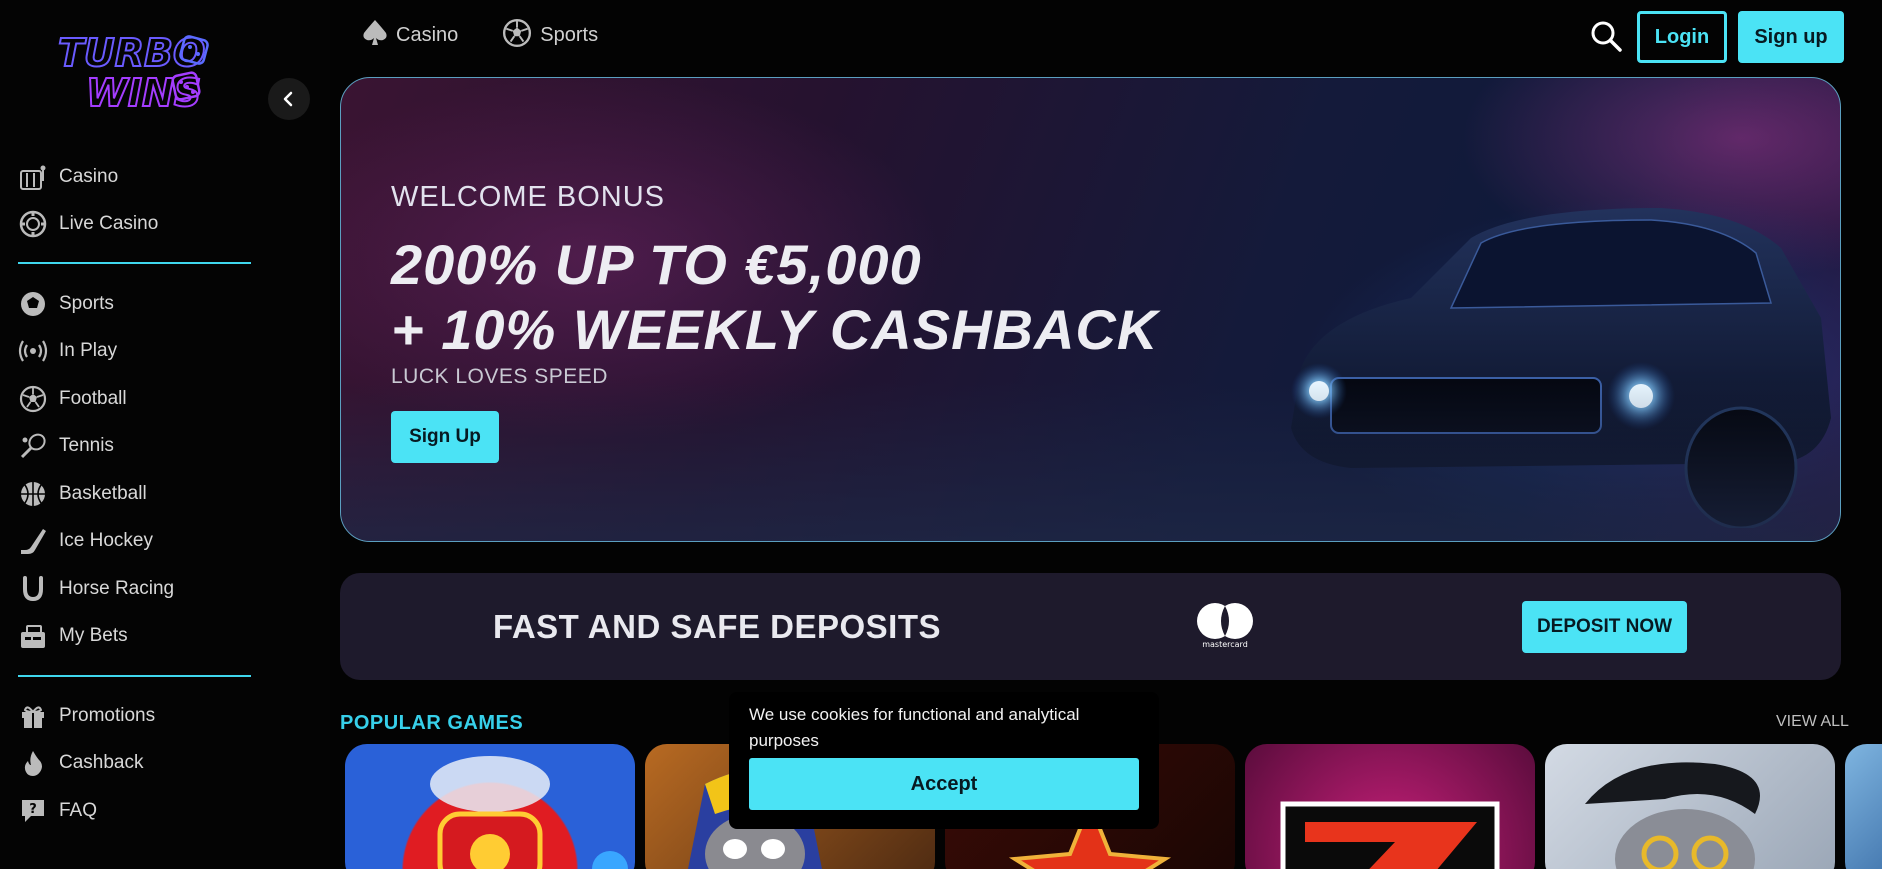 This screenshot has height=869, width=1882. What do you see at coordinates (103, 493) in the screenshot?
I see `sidebar-item-label: Basketball` at bounding box center [103, 493].